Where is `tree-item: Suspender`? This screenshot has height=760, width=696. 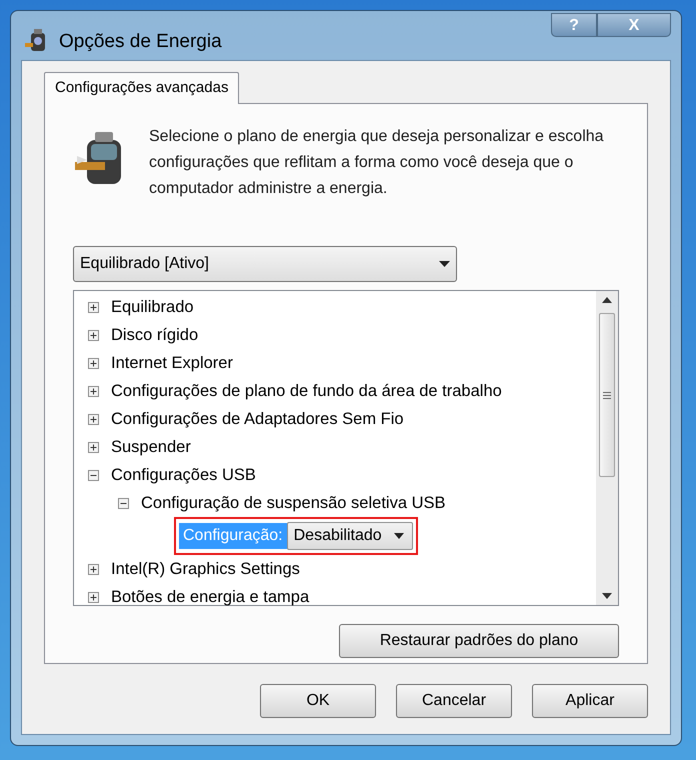 tree-item: Suspender is located at coordinates (151, 447).